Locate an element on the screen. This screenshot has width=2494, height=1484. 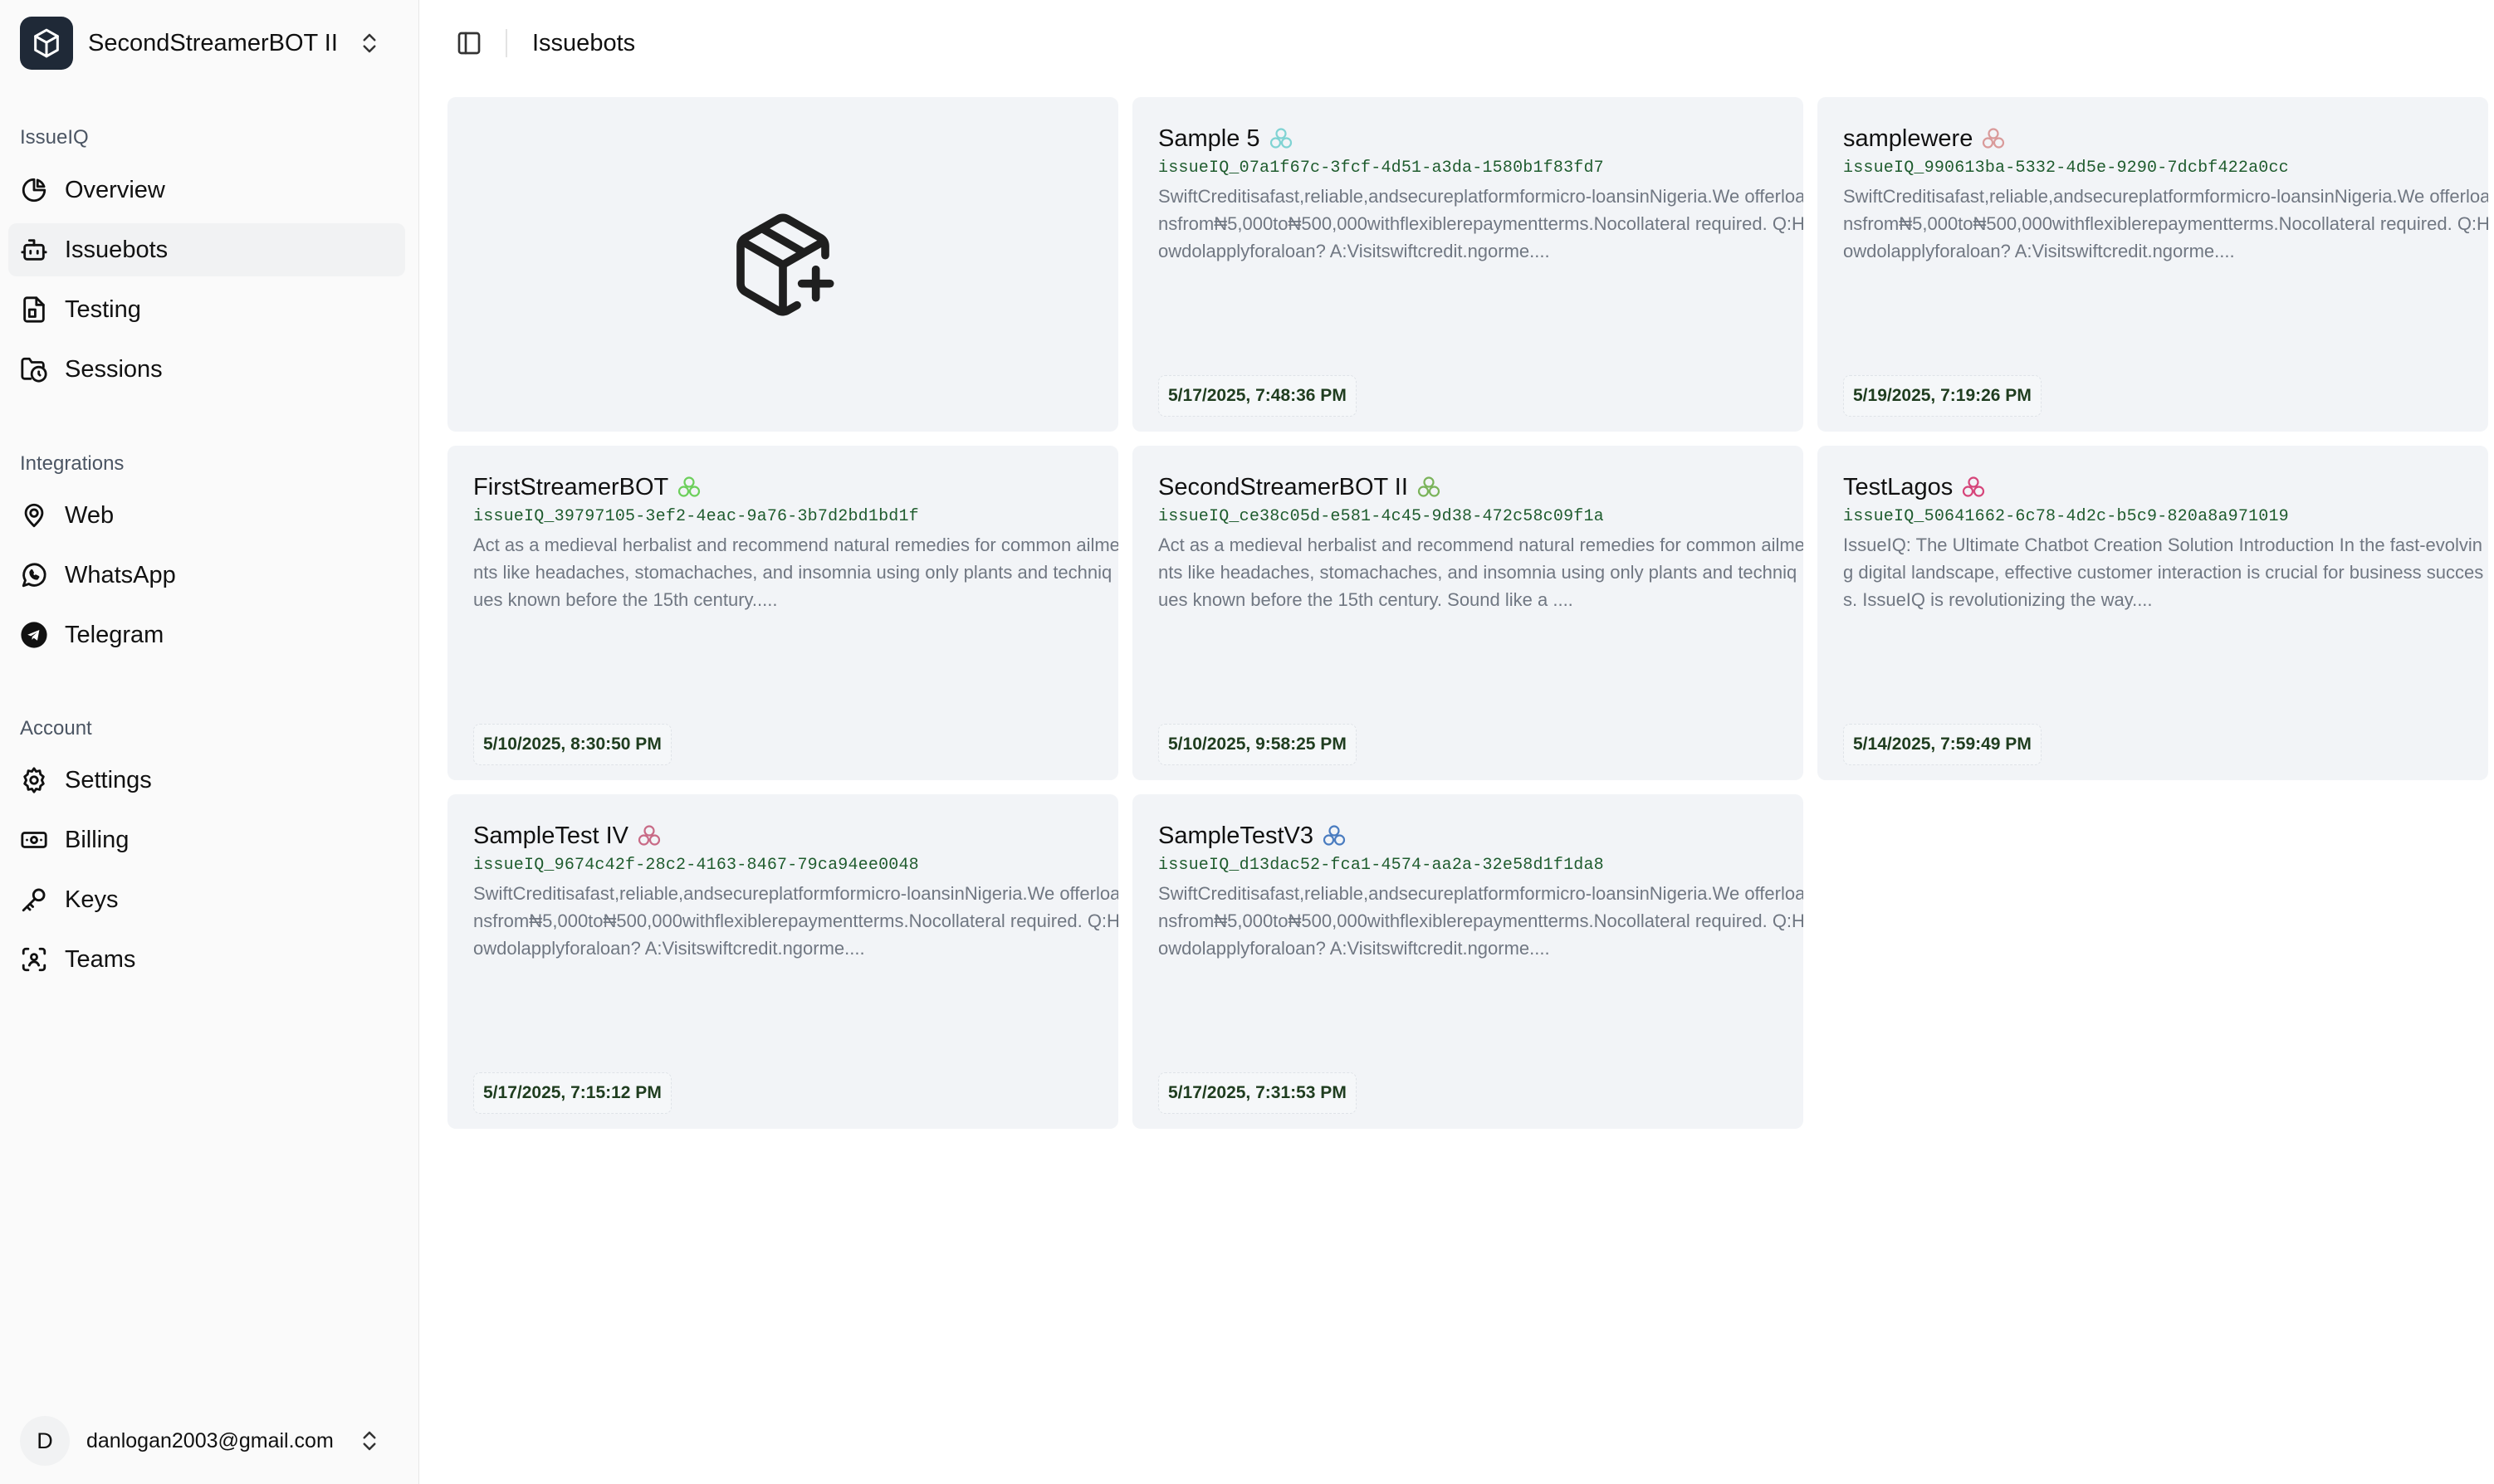
issuebot-date-badge: 5/19/2025, 7:19:26 PM is located at coordinates (1943, 396).